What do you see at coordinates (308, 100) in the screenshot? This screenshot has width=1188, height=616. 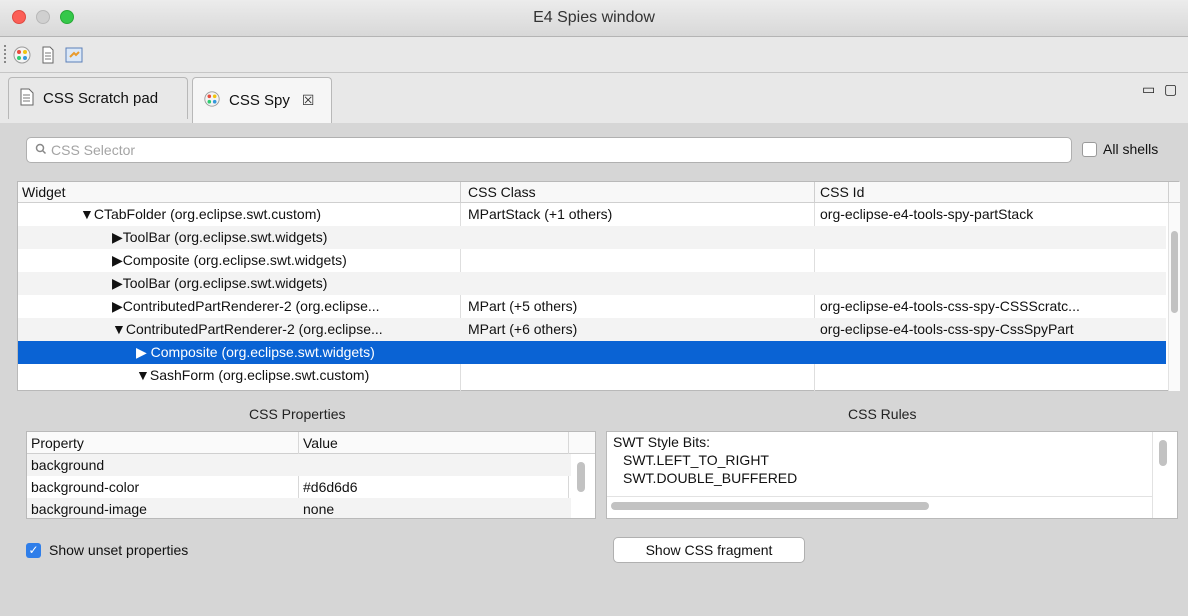 I see `close-icon: ☒` at bounding box center [308, 100].